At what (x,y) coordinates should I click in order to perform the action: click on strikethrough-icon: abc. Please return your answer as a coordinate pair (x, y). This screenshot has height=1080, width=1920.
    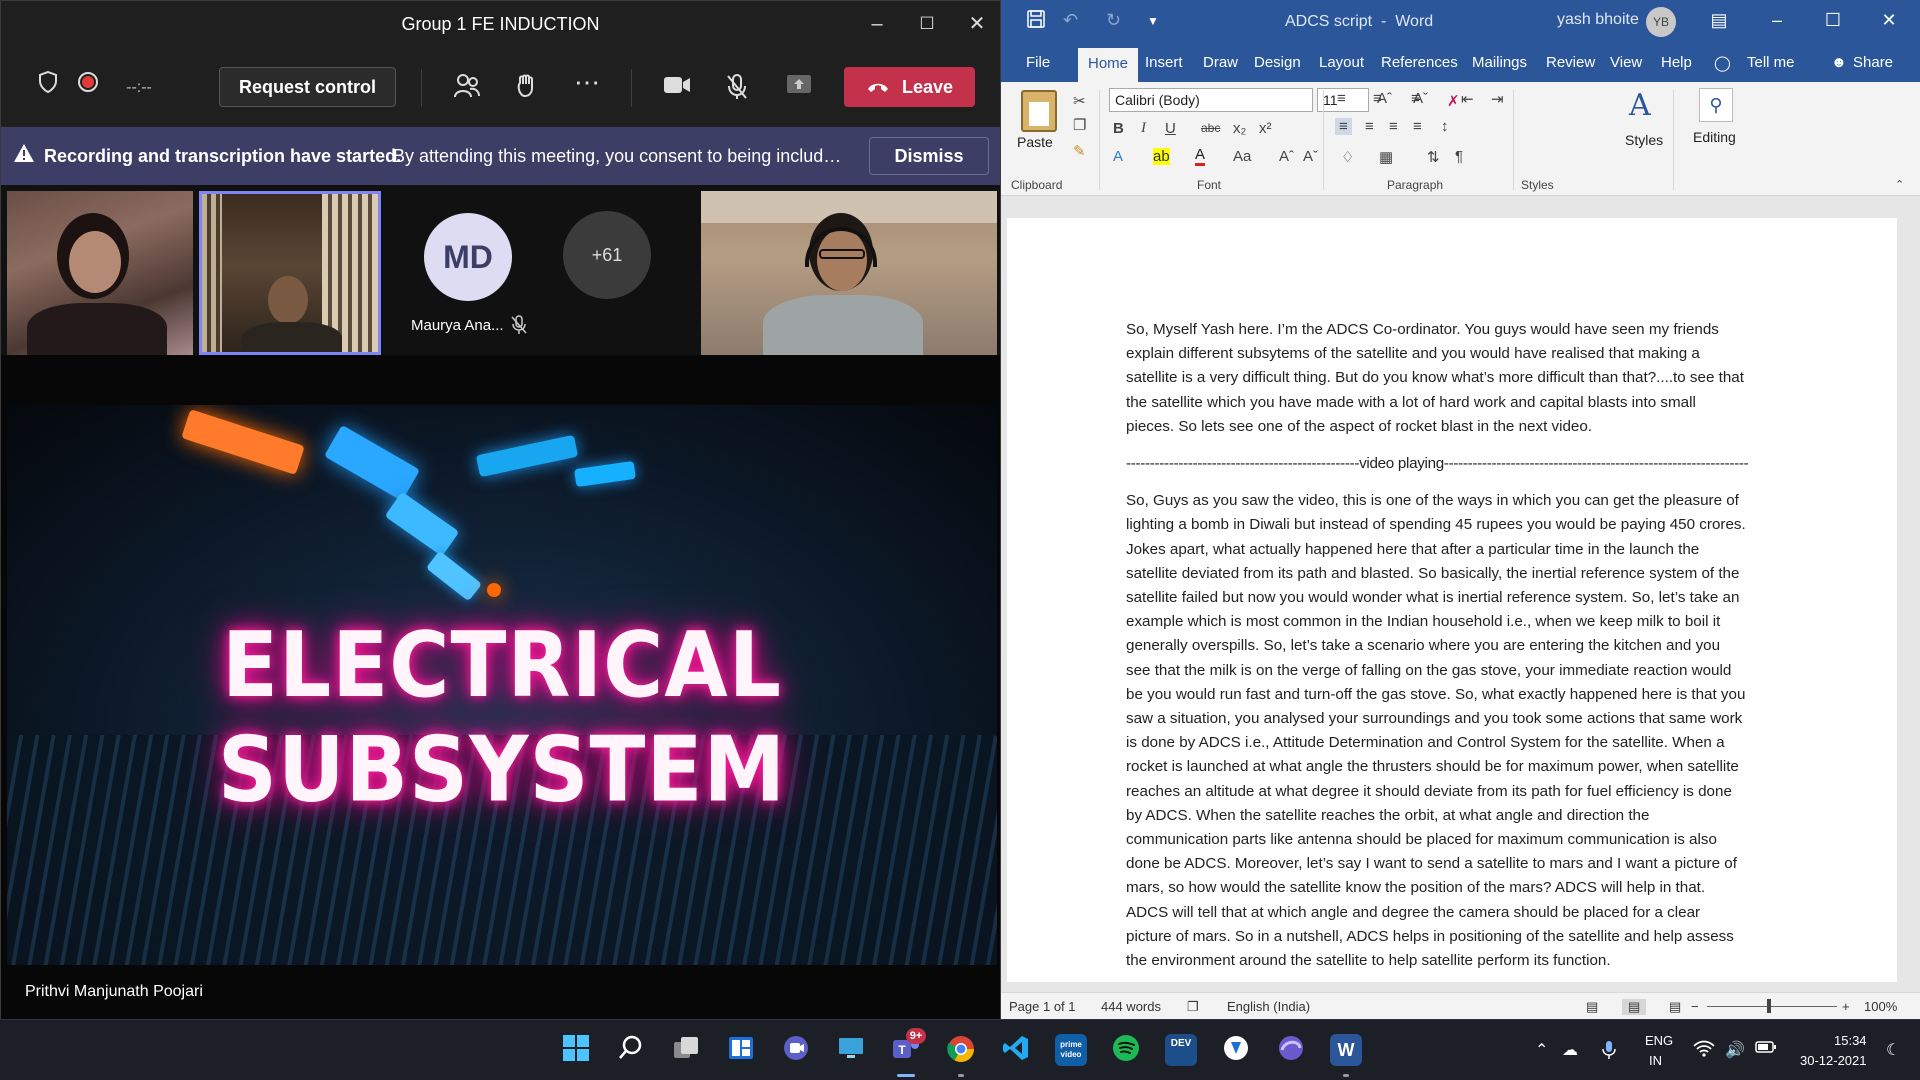
    Looking at the image, I should click on (1210, 128).